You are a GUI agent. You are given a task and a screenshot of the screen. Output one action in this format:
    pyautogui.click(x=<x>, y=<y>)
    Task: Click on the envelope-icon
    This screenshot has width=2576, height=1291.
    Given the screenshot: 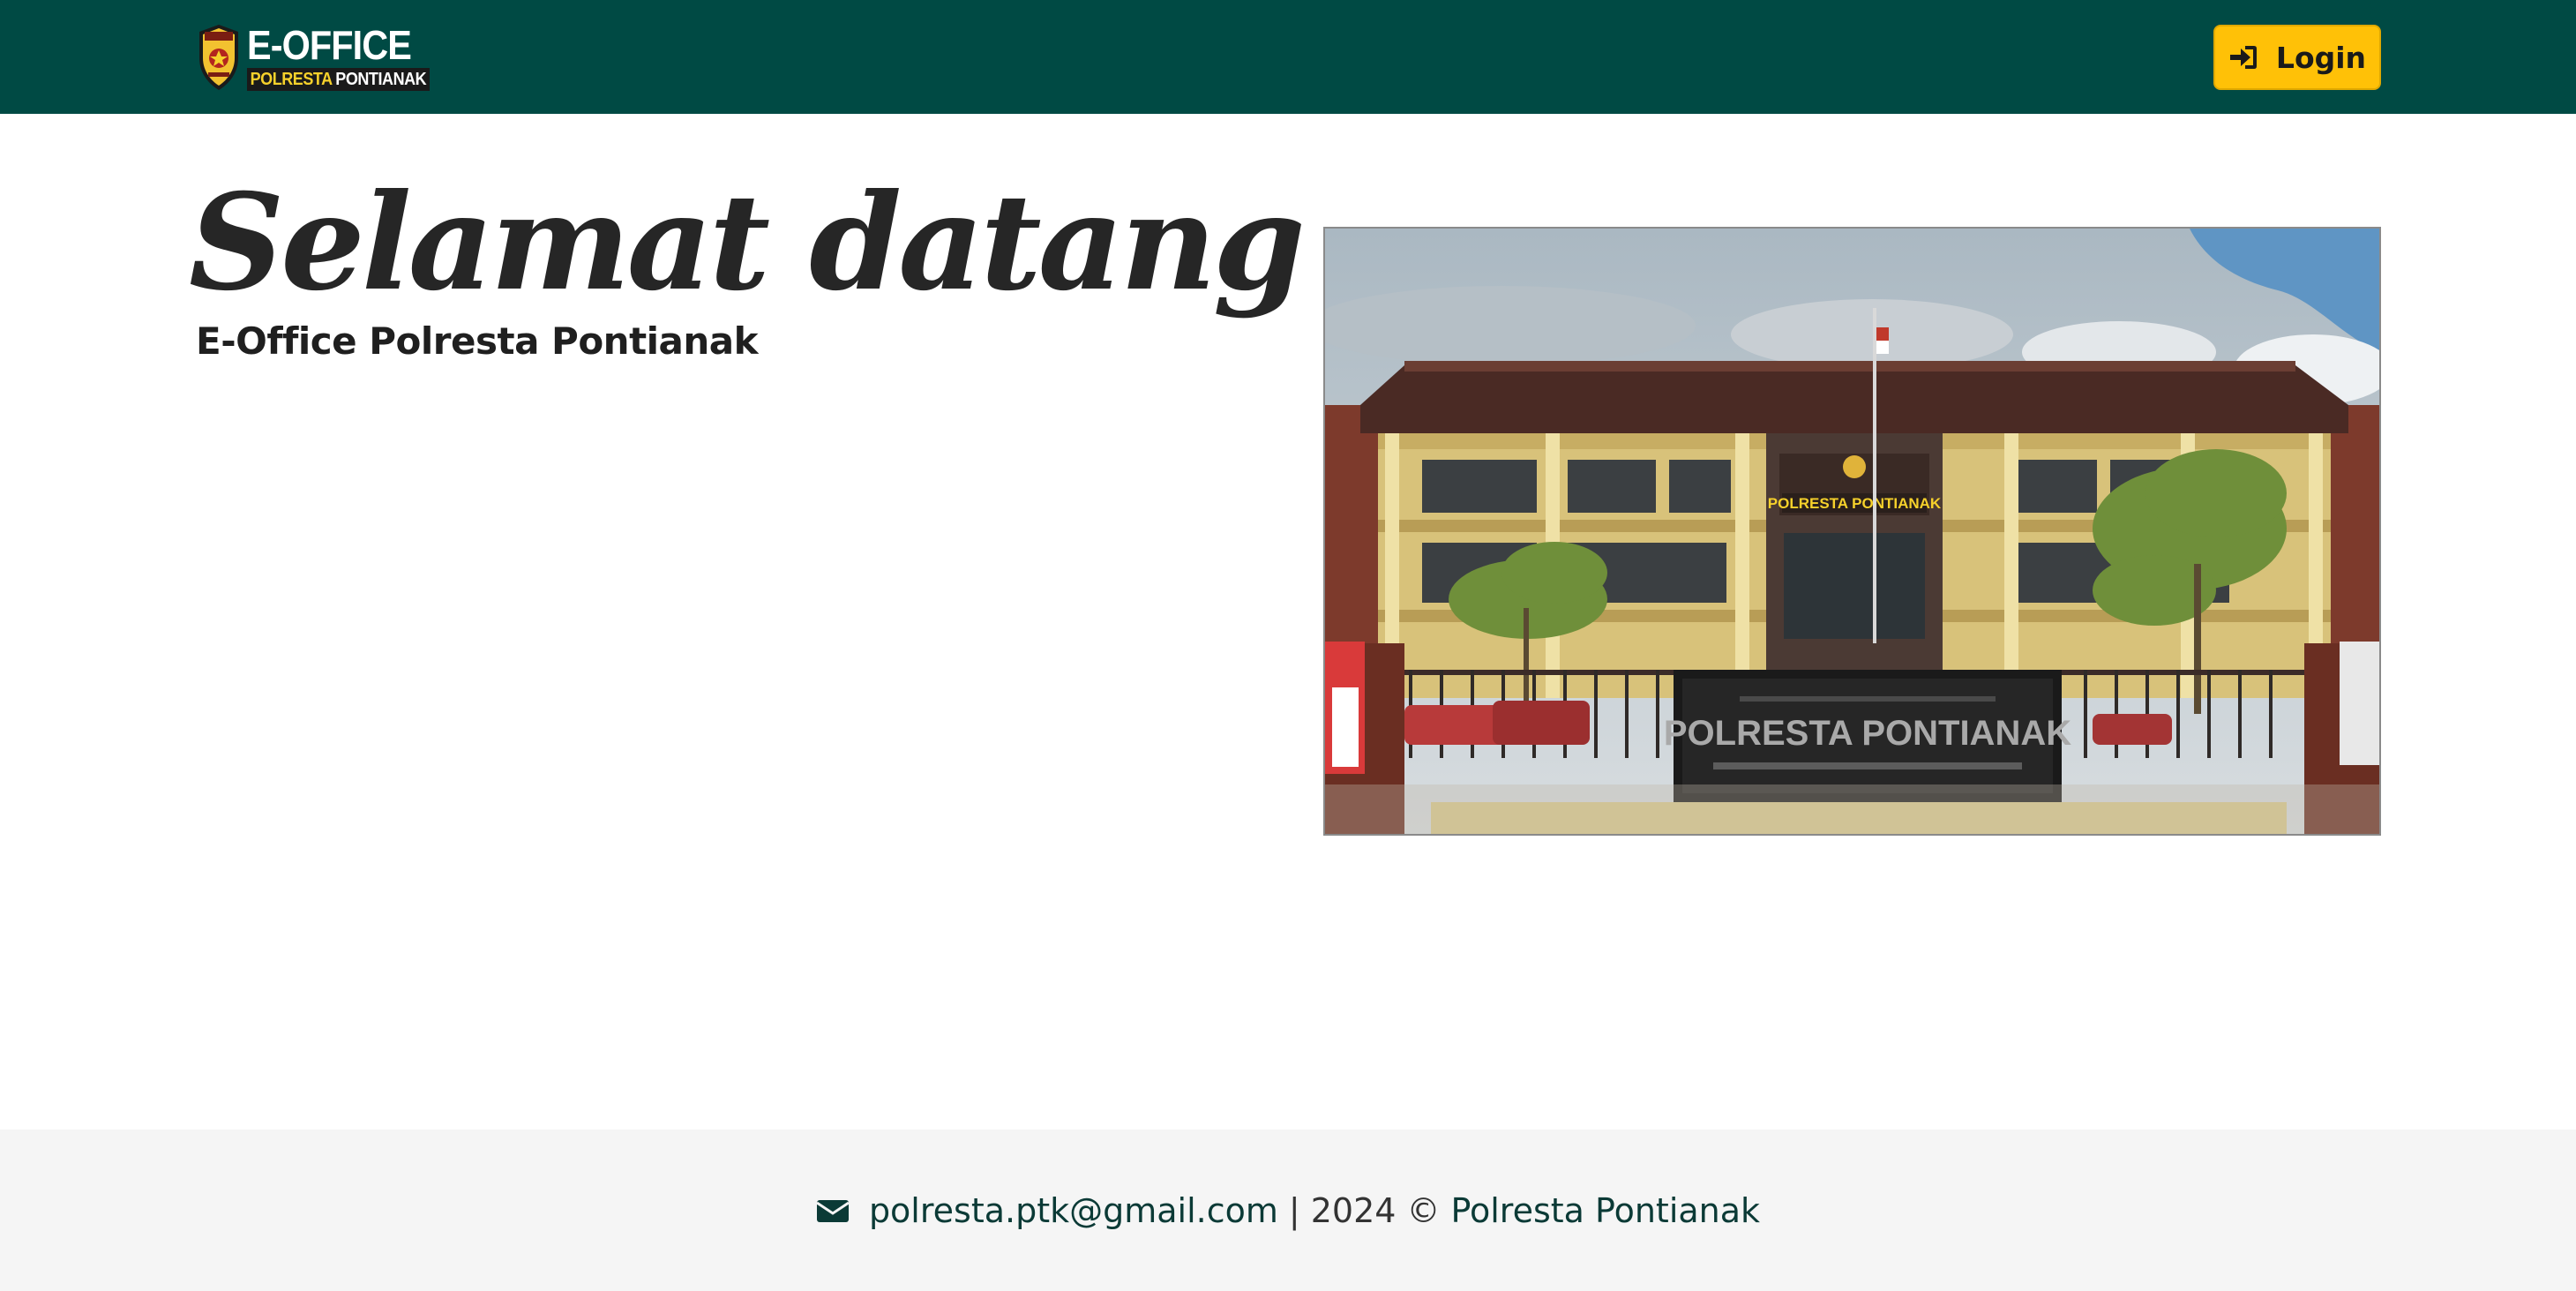 What is the action you would take?
    pyautogui.click(x=833, y=1210)
    